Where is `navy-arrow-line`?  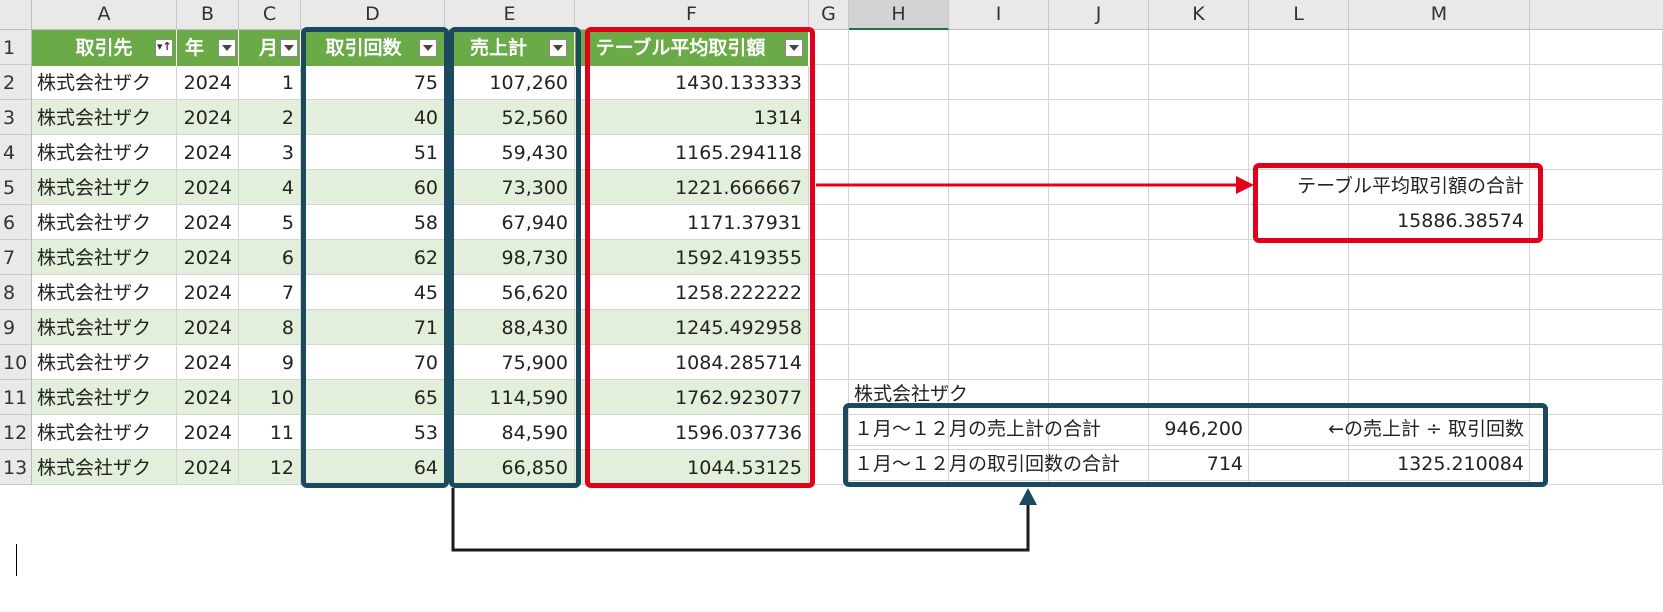
navy-arrow-line is located at coordinates (740, 520).